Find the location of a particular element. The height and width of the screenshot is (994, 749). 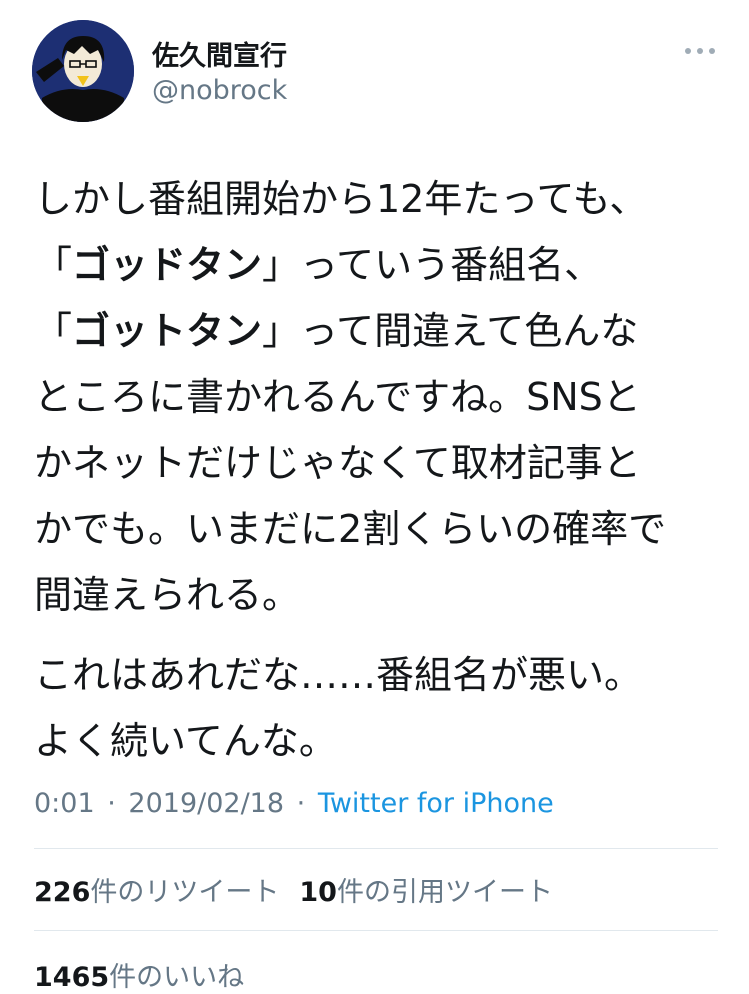

likes-label: 件のいいね is located at coordinates (177, 977).